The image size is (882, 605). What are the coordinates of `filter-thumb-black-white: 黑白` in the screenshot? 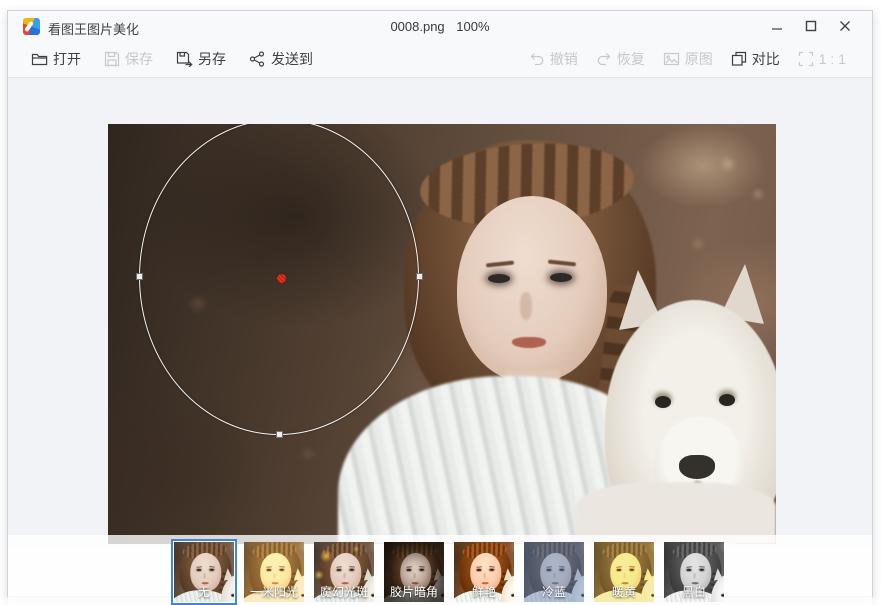 It's located at (694, 572).